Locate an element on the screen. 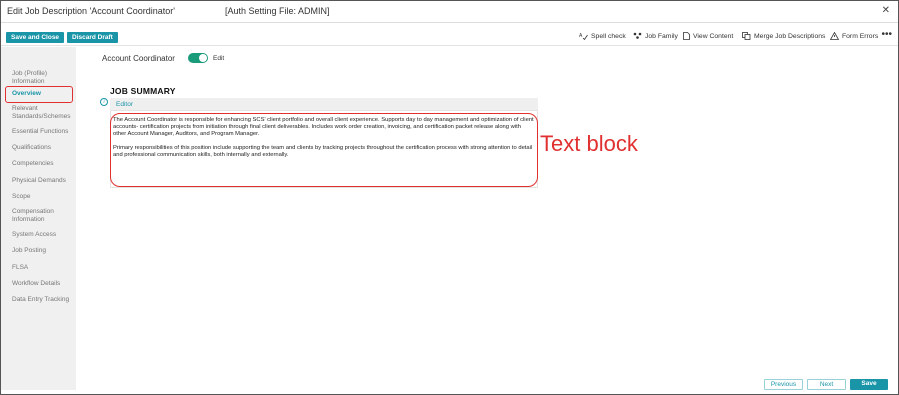  edit-toggle is located at coordinates (198, 58).